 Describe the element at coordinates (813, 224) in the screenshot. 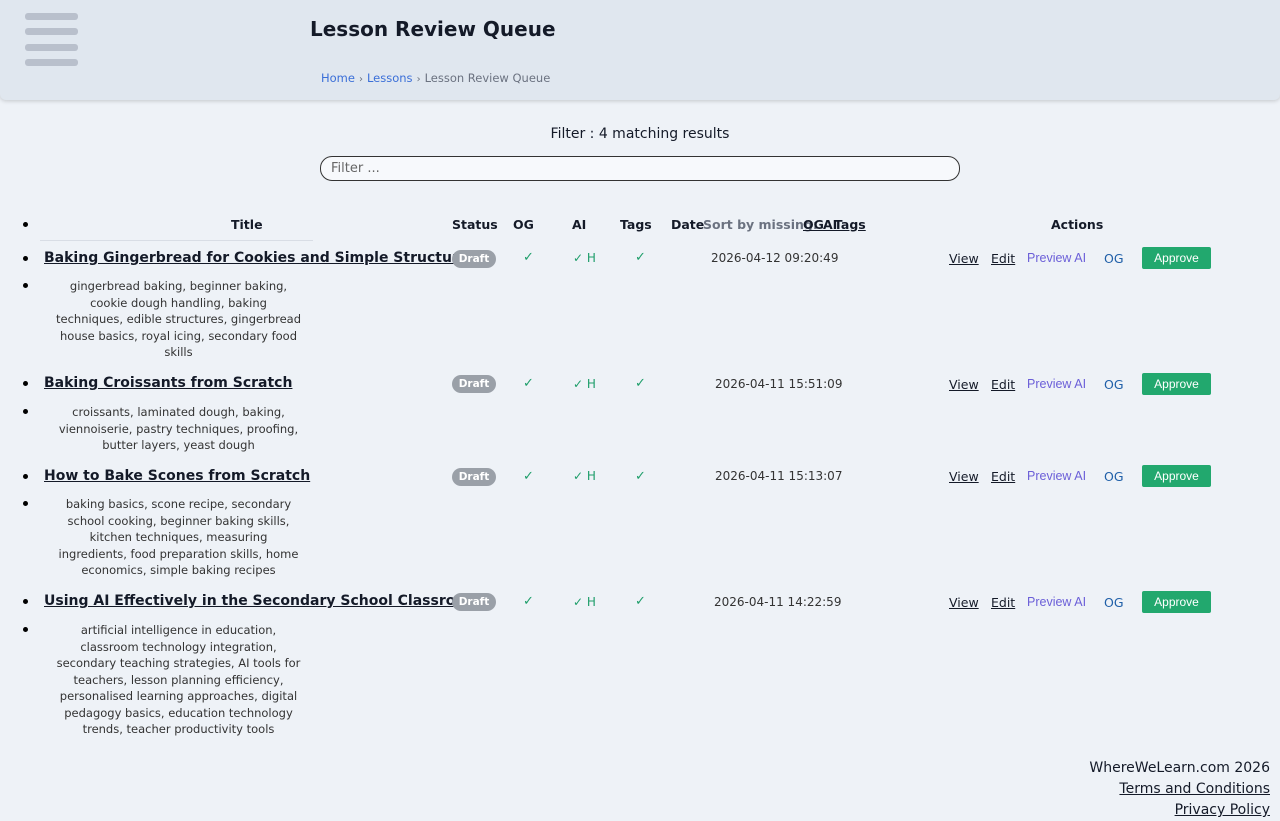

I see `sort-missing-og-link: OG` at that location.